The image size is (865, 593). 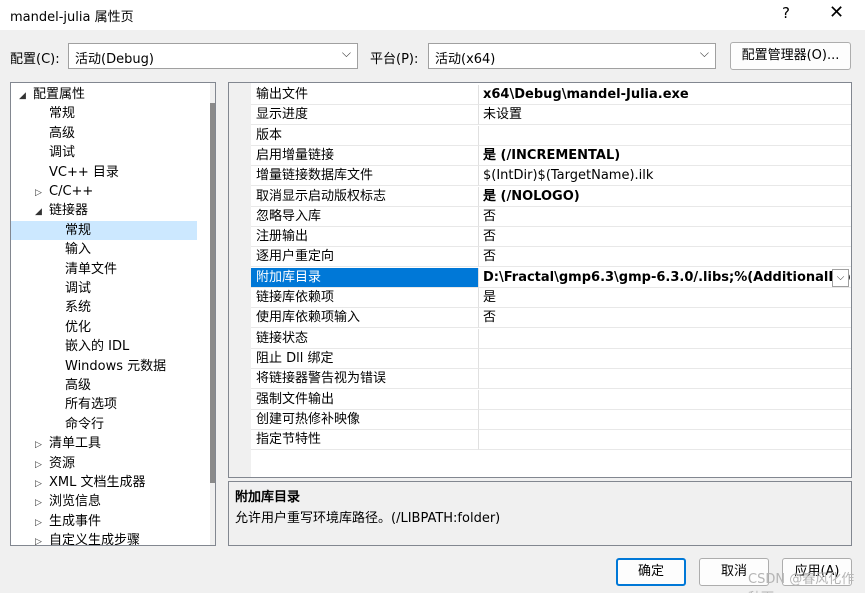 I want to click on tree-item: ▷ 浏览信息, so click(x=104, y=501).